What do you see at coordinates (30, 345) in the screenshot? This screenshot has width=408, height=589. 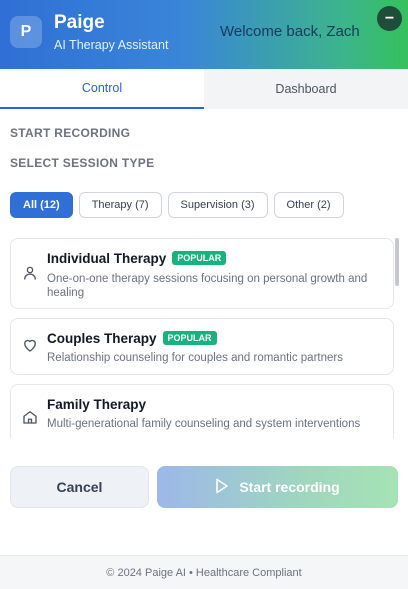 I see `heart-icon` at bounding box center [30, 345].